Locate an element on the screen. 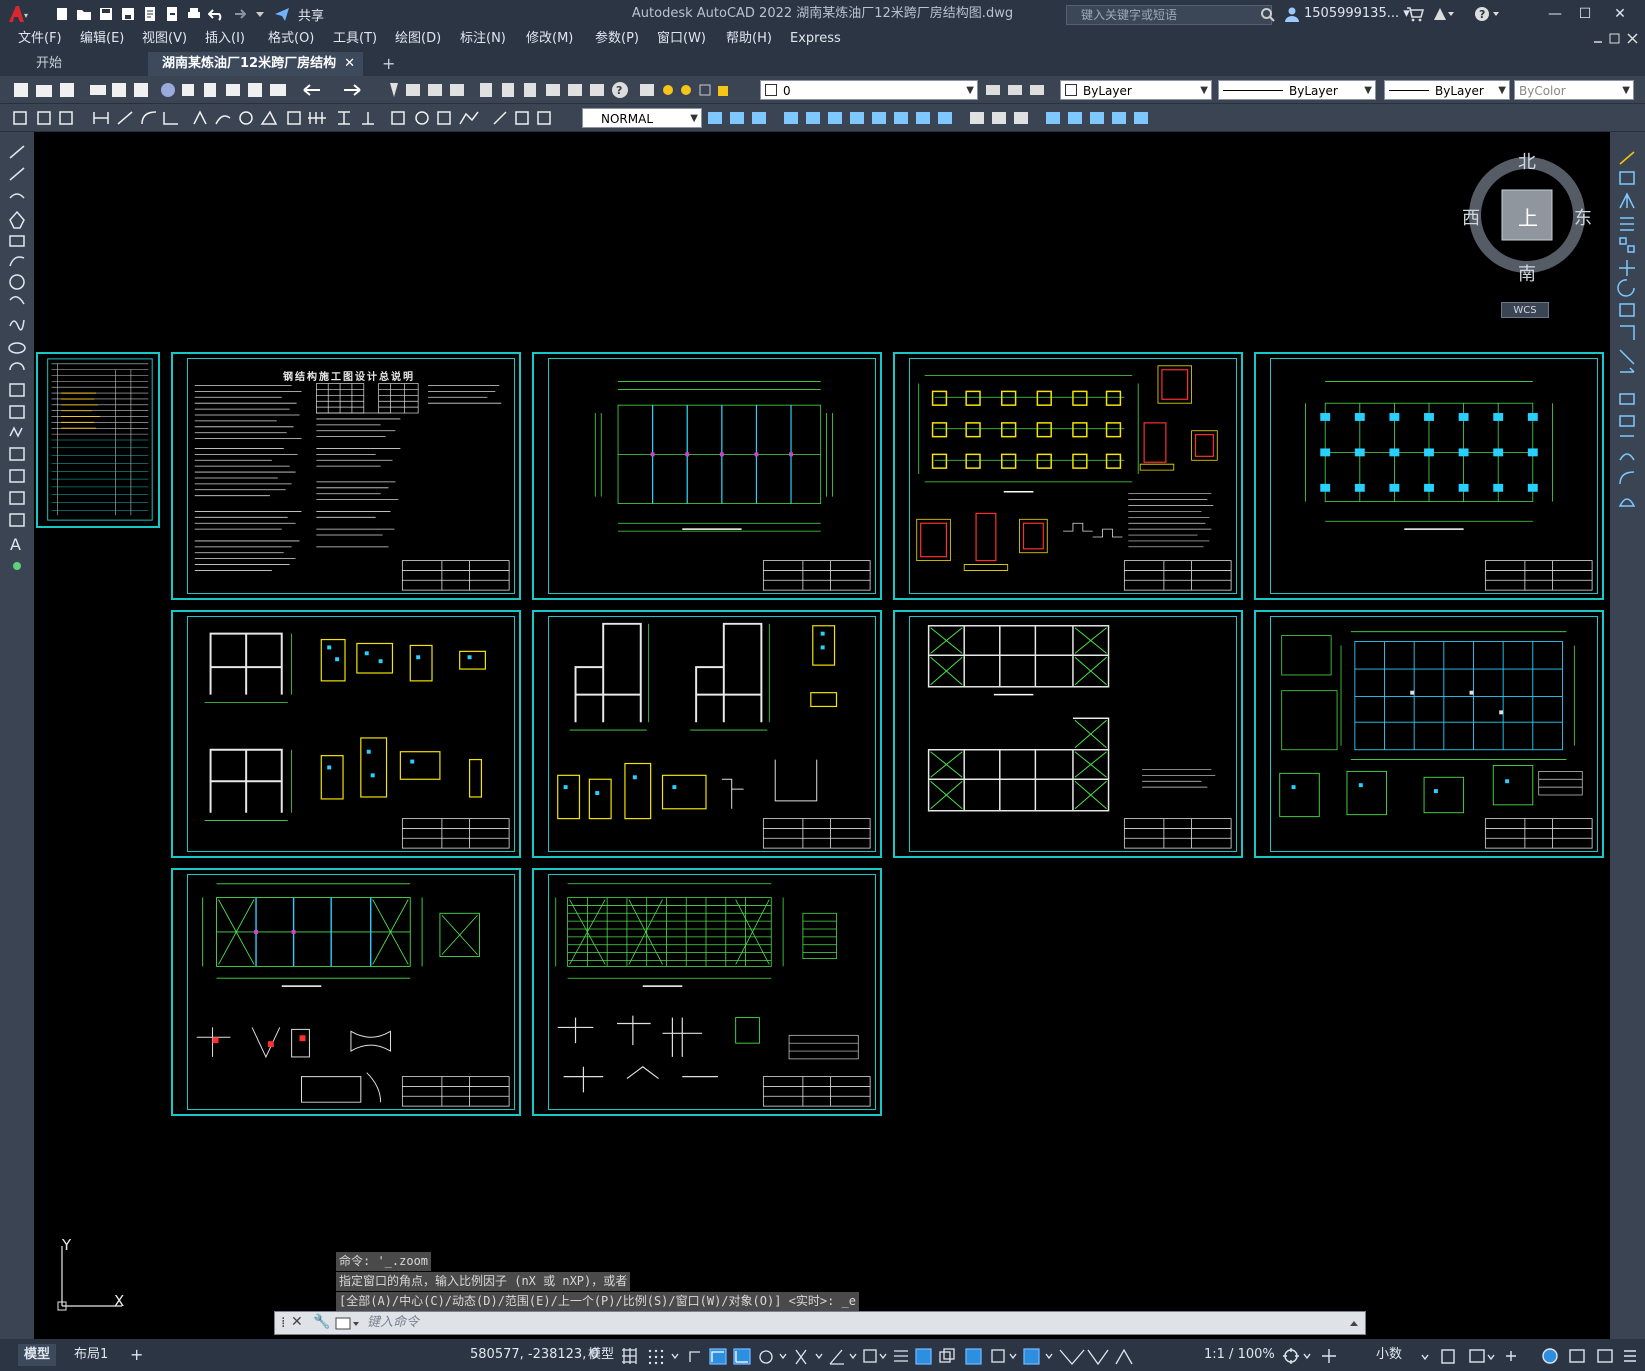 The image size is (1645, 1371). compass-east: 东 is located at coordinates (1583, 217).